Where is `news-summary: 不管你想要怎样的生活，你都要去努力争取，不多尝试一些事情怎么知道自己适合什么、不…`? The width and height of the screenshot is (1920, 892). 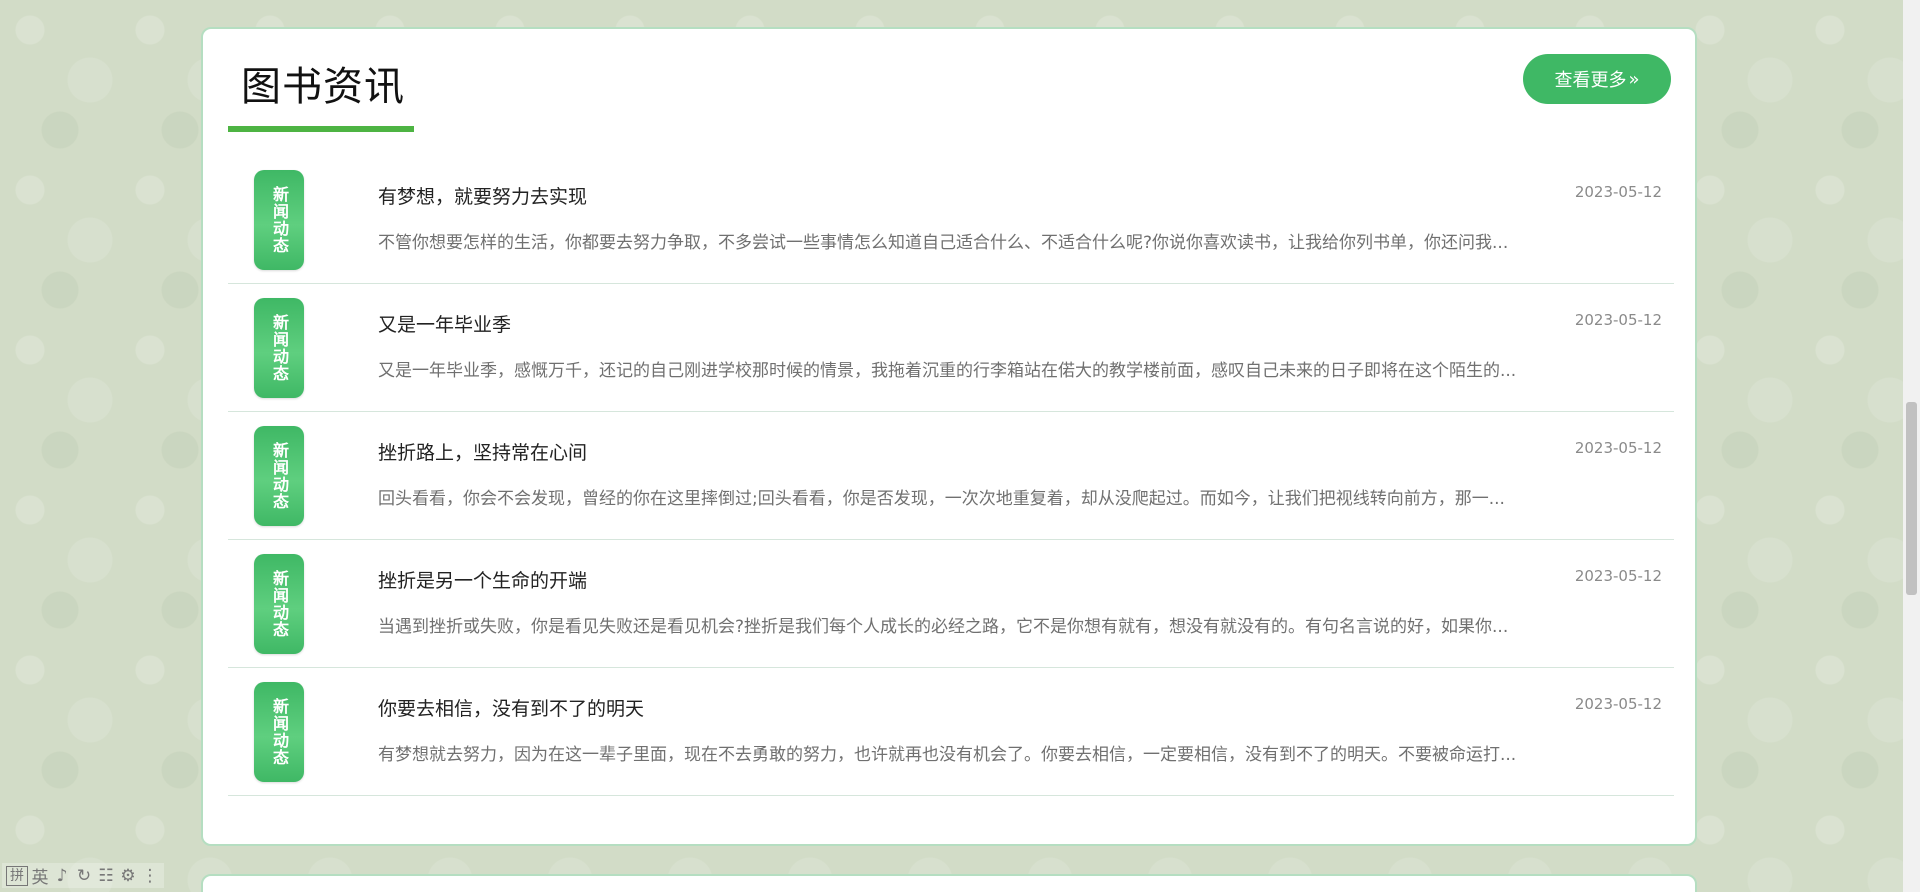
news-summary: 不管你想要怎样的生活，你都要去努力争取，不多尝试一些事情怎么知道自己适合什么、不… is located at coordinates (943, 243).